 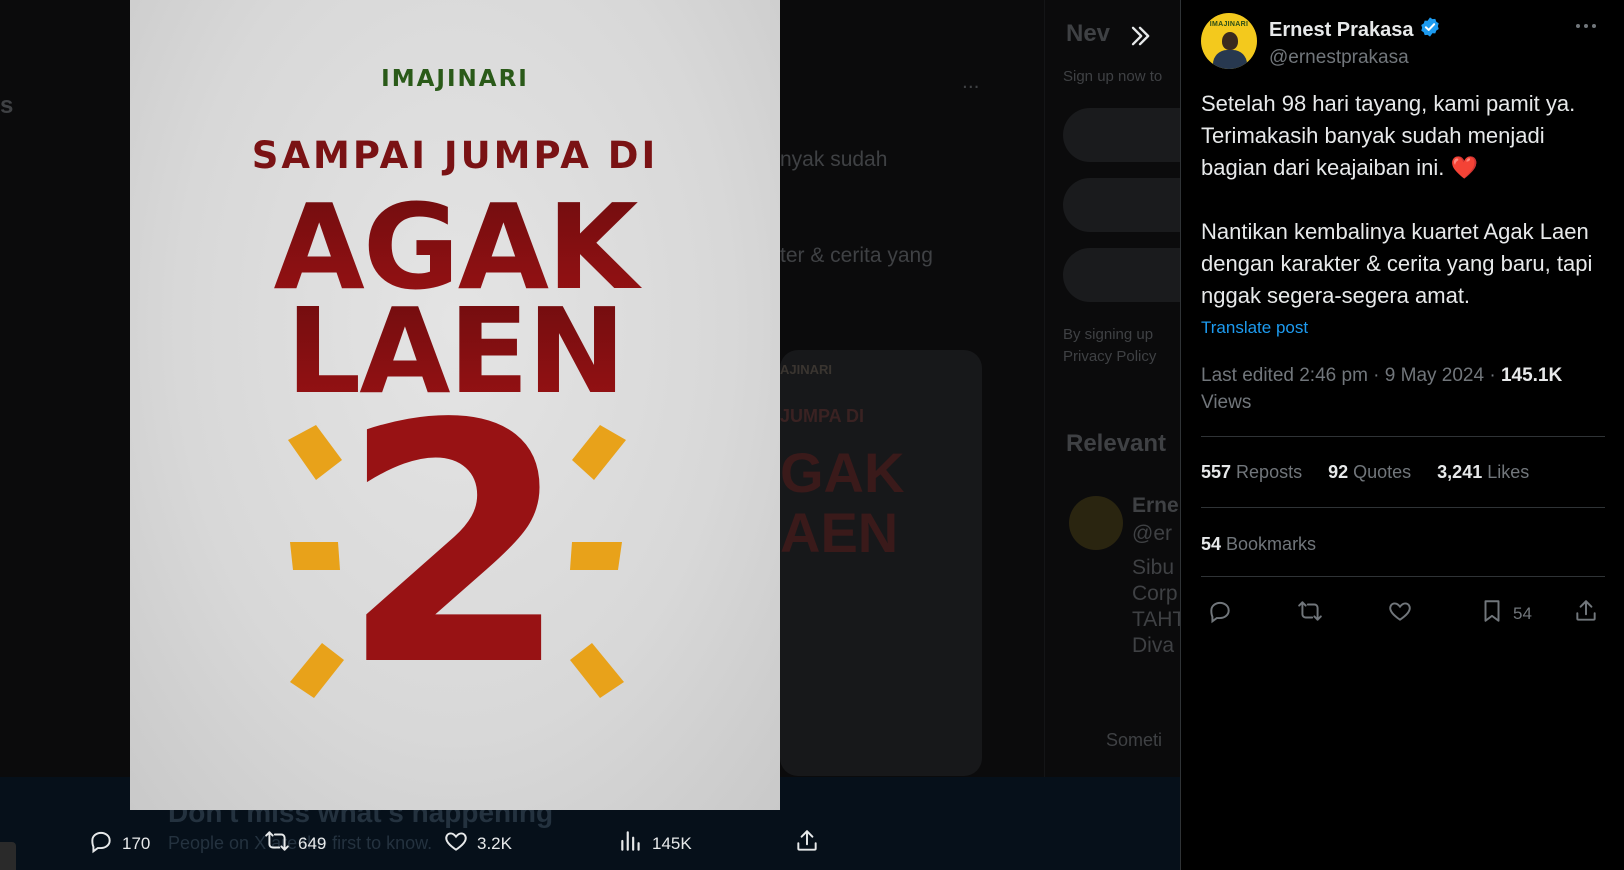 I want to click on bg-fragment: Diva, so click(x=1153, y=645).